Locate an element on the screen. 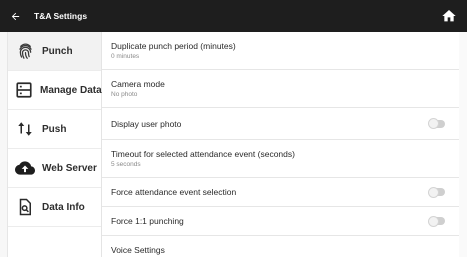 This screenshot has width=467, height=257. home-icon is located at coordinates (449, 16).